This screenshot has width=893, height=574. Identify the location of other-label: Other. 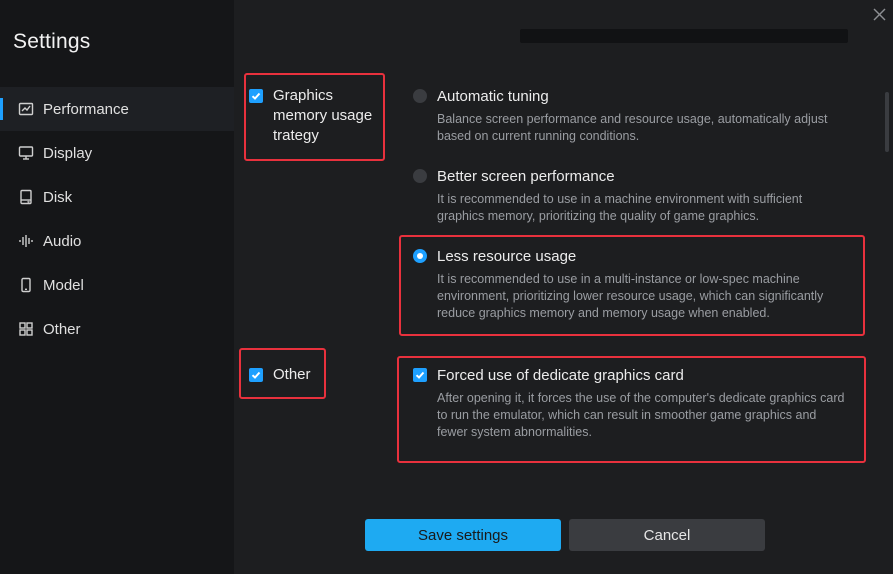
(292, 374).